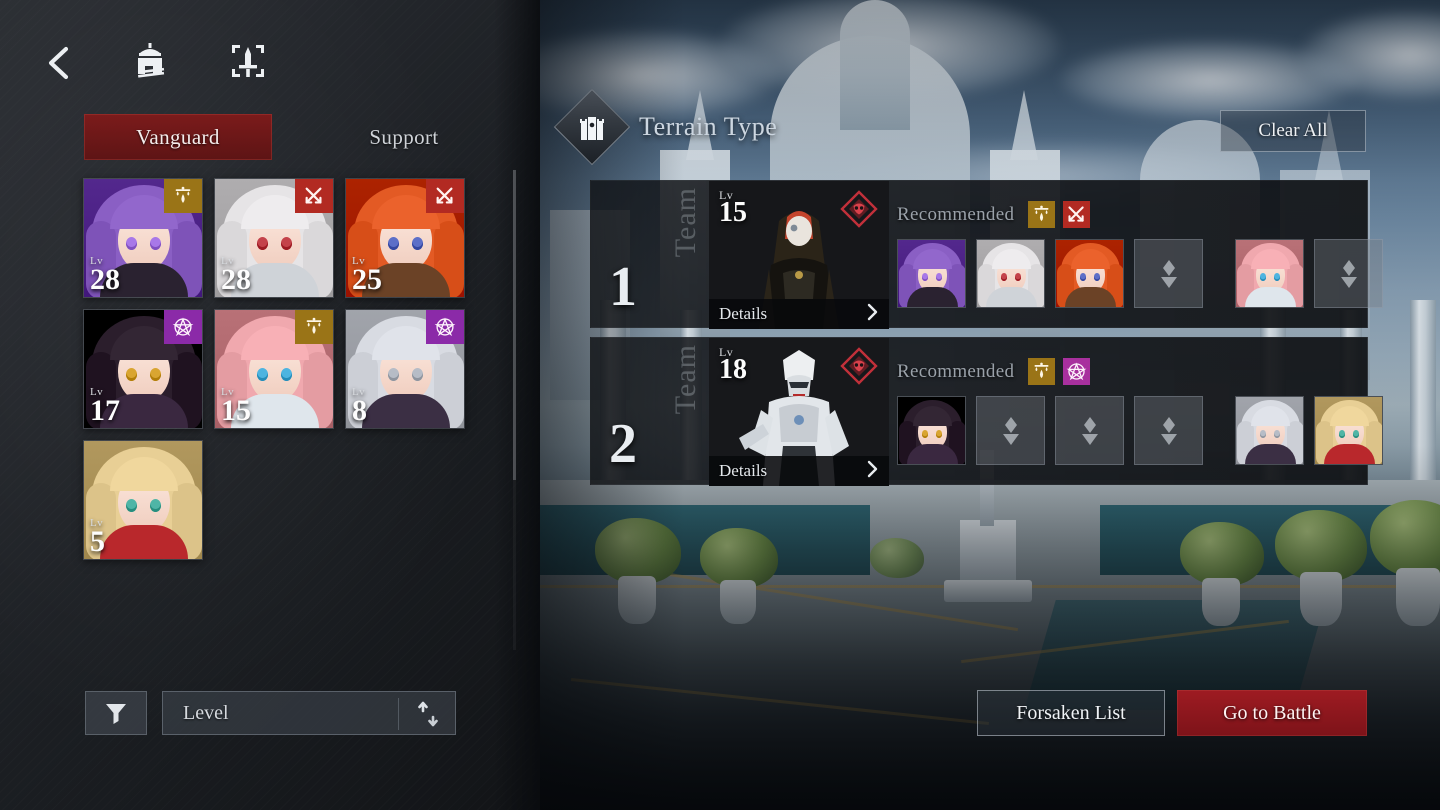 This screenshot has height=810, width=1440. What do you see at coordinates (799, 412) in the screenshot?
I see `boss-card: Lv 18 Details` at bounding box center [799, 412].